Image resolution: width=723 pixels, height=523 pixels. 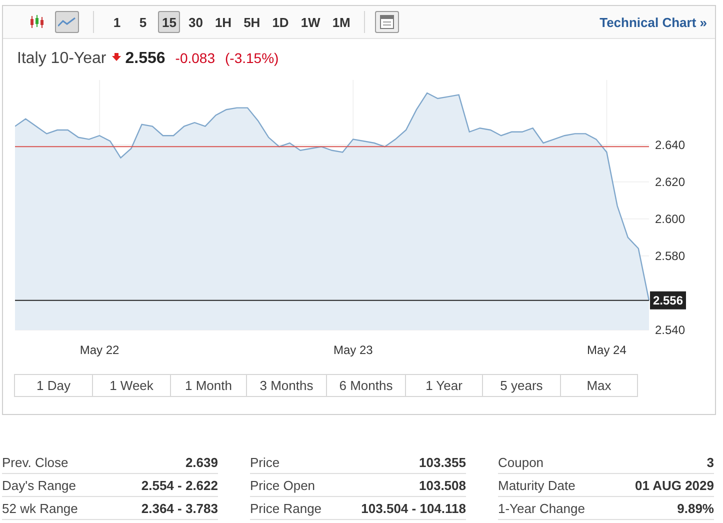 What do you see at coordinates (668, 300) in the screenshot?
I see `price-badge: 2.556` at bounding box center [668, 300].